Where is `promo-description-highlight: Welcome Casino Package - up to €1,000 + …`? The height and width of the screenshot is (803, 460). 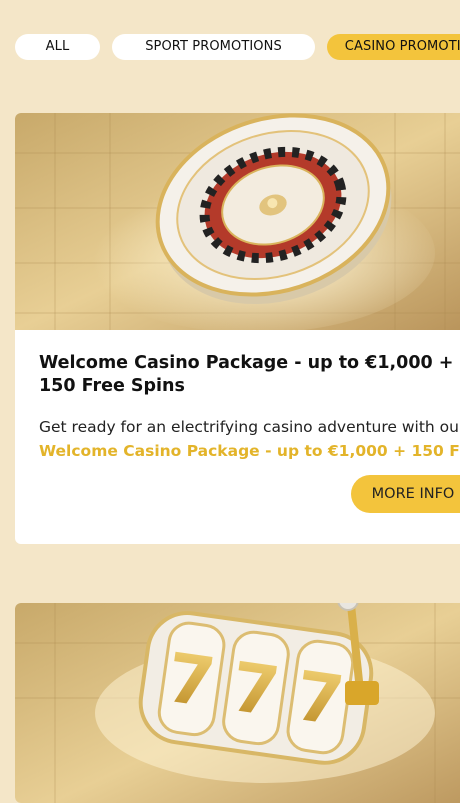
promo-description-highlight: Welcome Casino Package - up to €1,000 + … is located at coordinates (249, 451).